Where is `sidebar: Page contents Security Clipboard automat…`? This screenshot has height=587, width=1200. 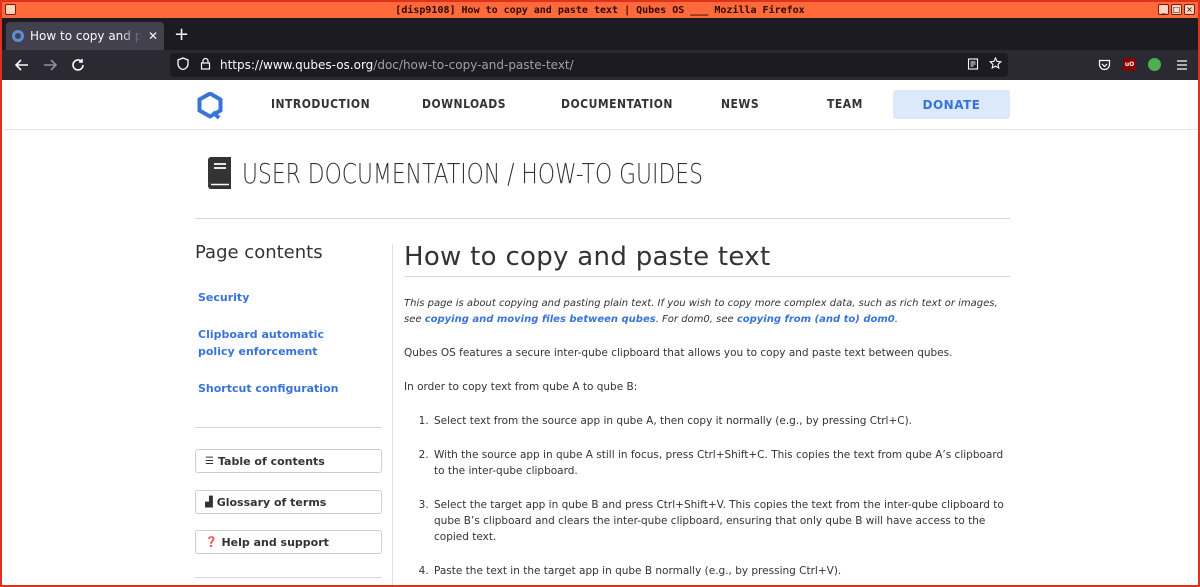 sidebar: Page contents Security Clipboard automat… is located at coordinates (288, 405).